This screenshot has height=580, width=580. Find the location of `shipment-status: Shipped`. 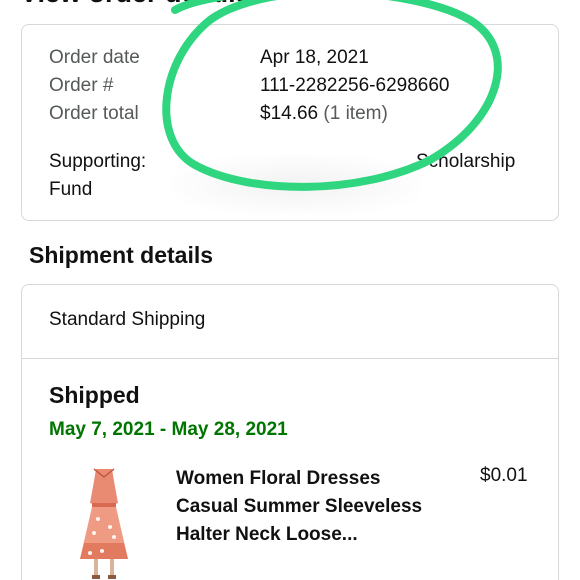

shipment-status: Shipped is located at coordinates (94, 395).